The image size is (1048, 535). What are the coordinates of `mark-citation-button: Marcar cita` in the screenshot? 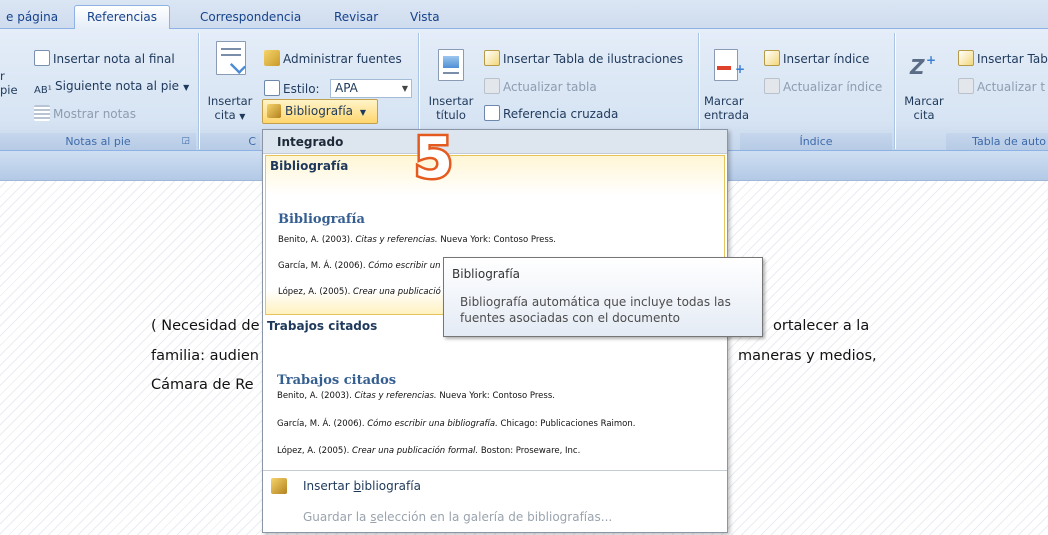 It's located at (924, 108).